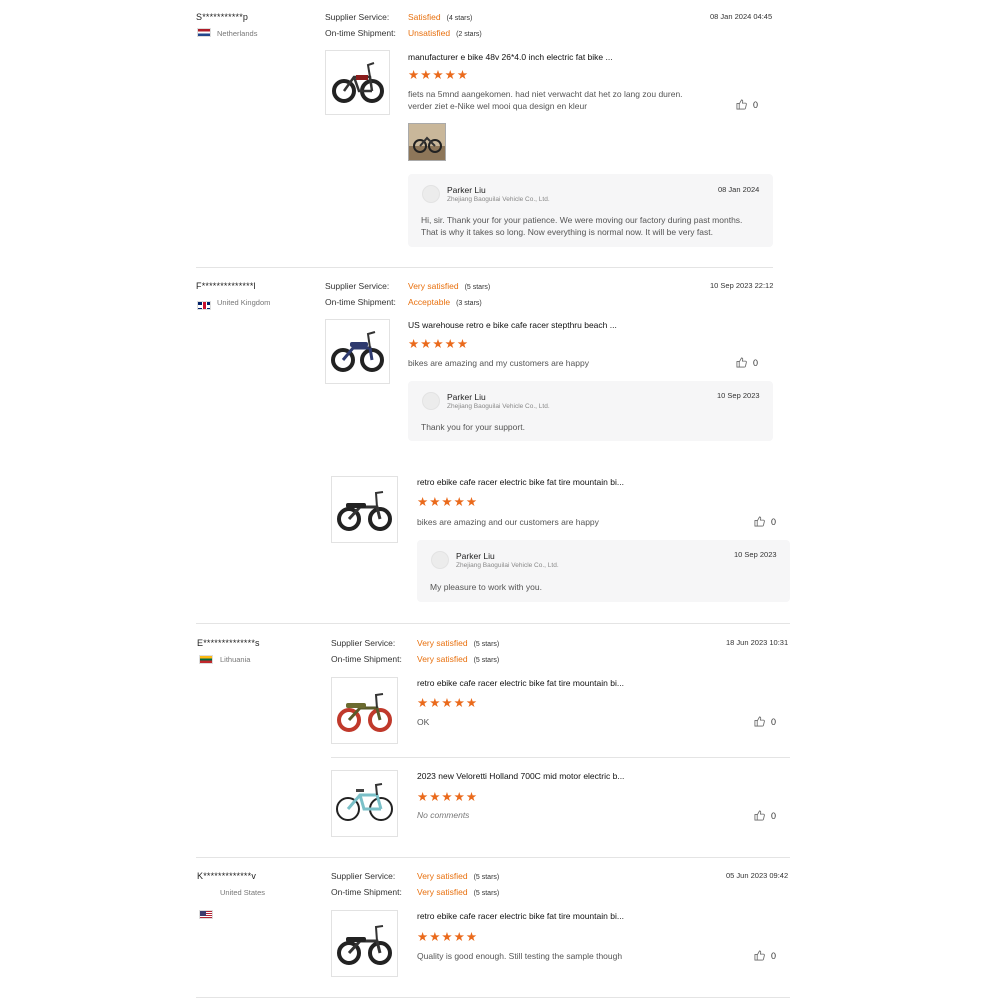 This screenshot has height=1000, width=1000. I want to click on shipment-rating: Very satisfied (5 stars), so click(458, 892).